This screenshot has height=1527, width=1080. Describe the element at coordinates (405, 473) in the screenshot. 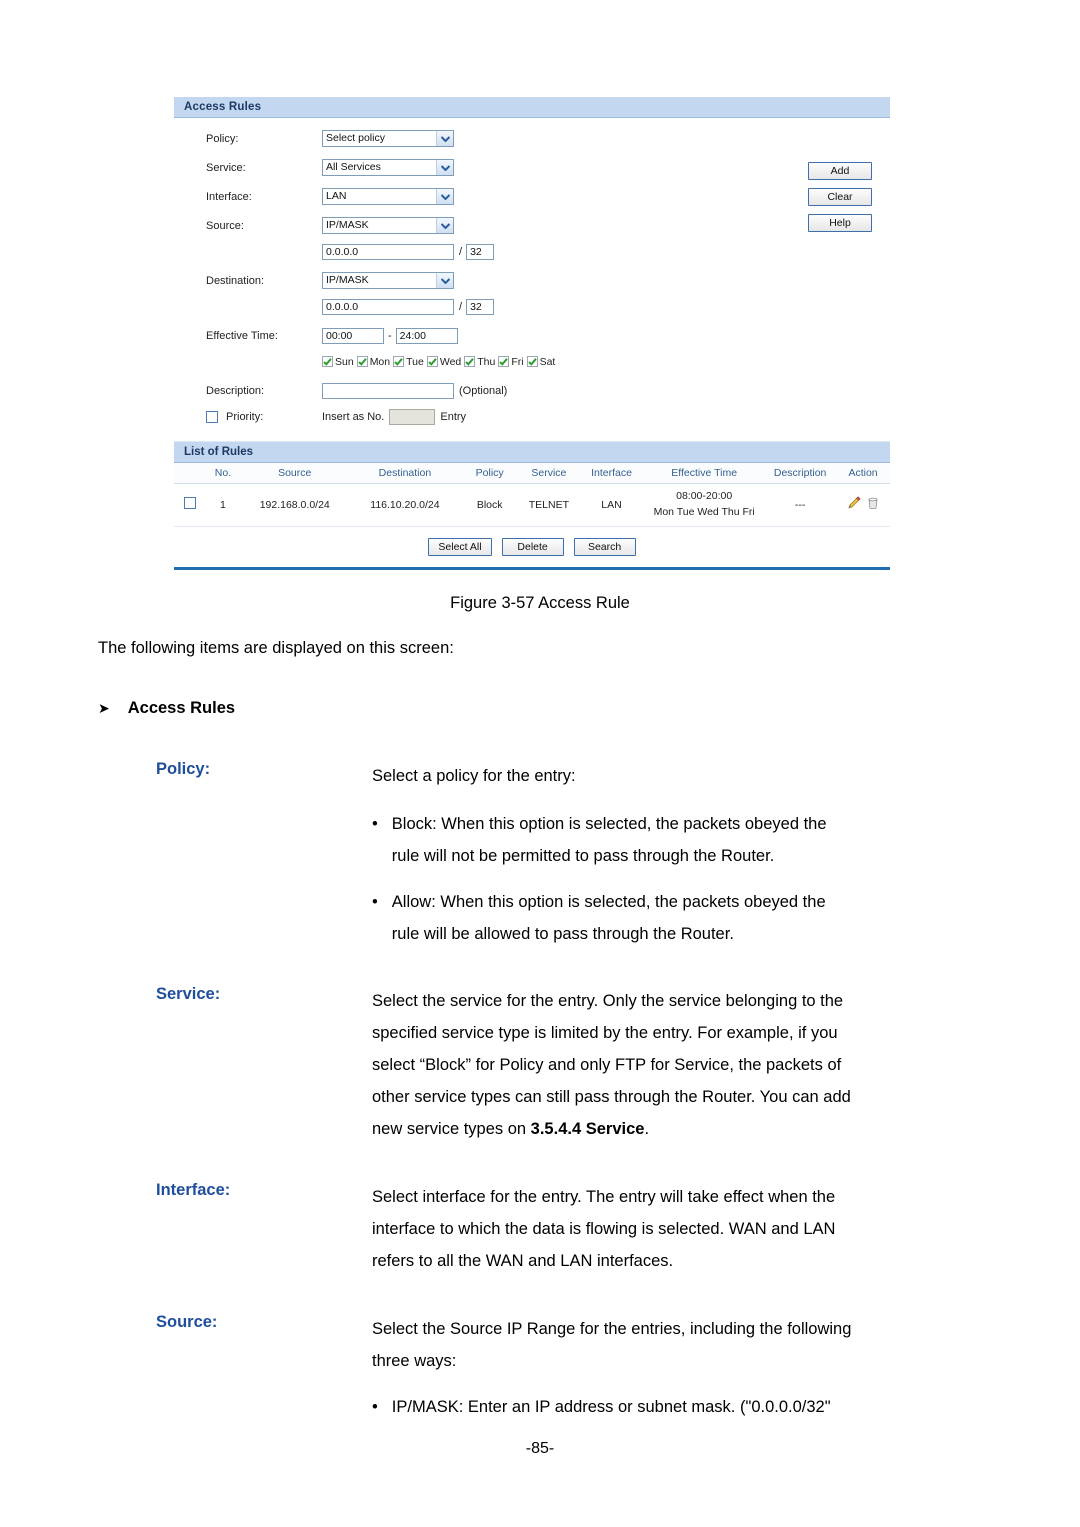

I see `col-destination: Destination` at that location.